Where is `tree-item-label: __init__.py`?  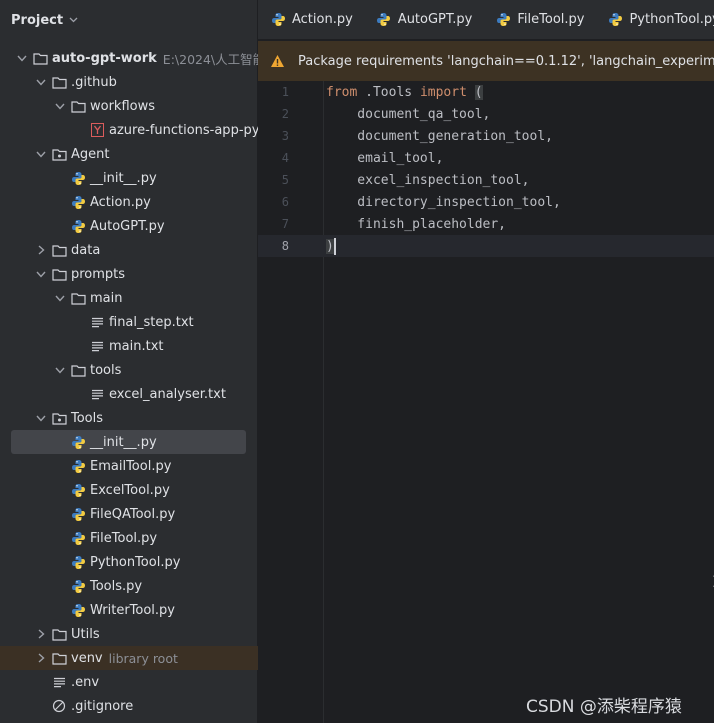
tree-item-label: __init__.py is located at coordinates (123, 178).